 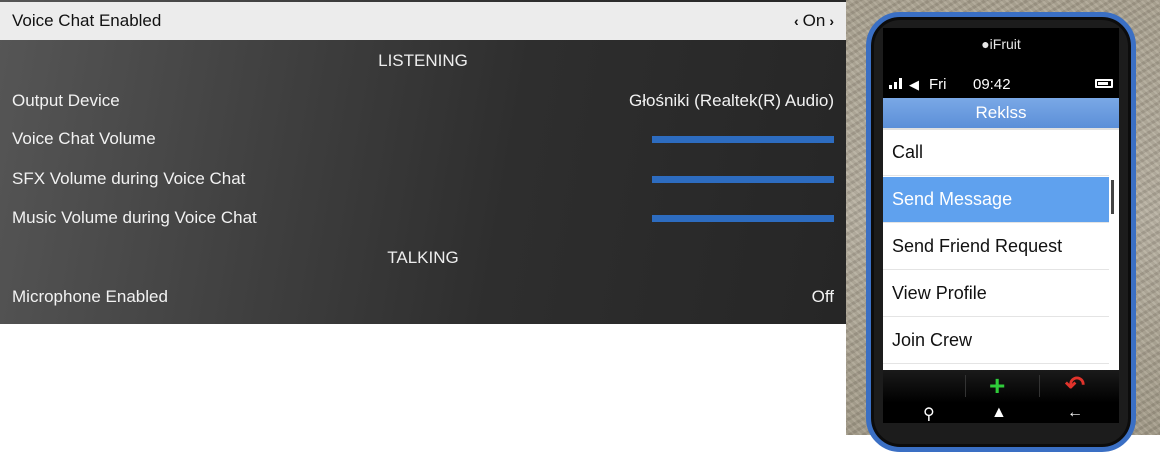 What do you see at coordinates (985, 44) in the screenshot?
I see `apple-fruit-icon: ●` at bounding box center [985, 44].